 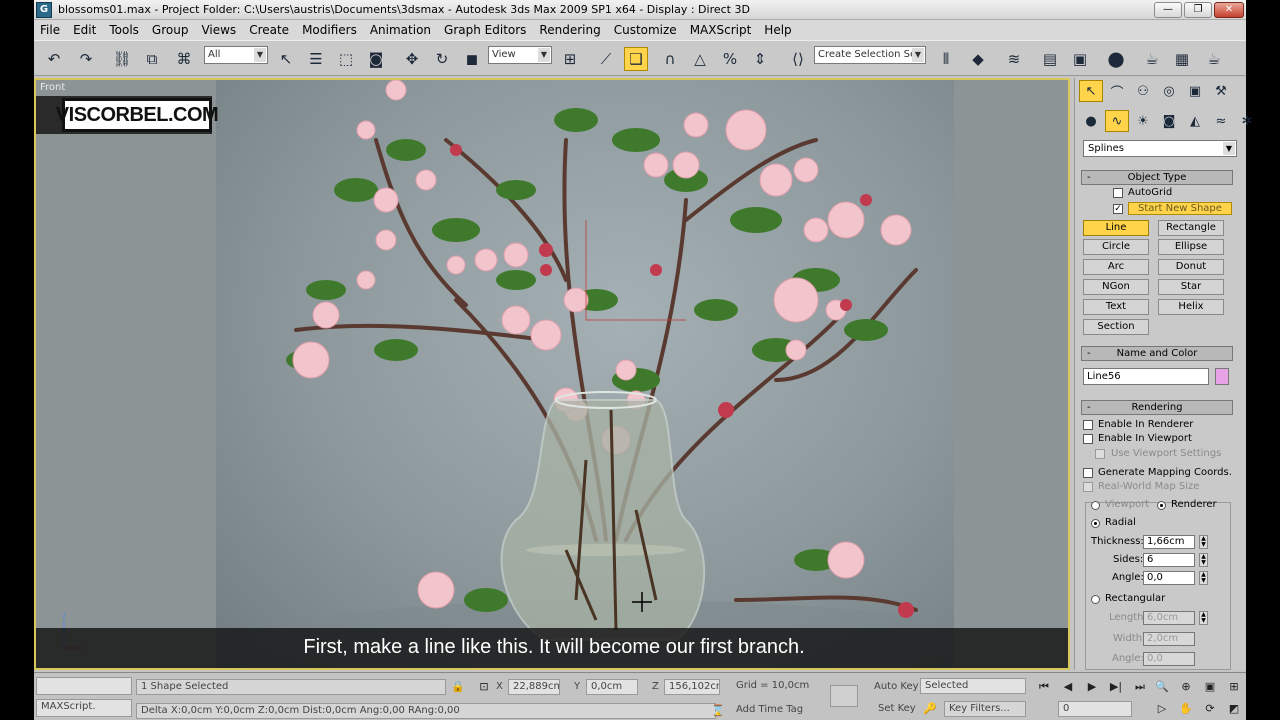 I want to click on shapes-icon: ∿, so click(x=1117, y=121).